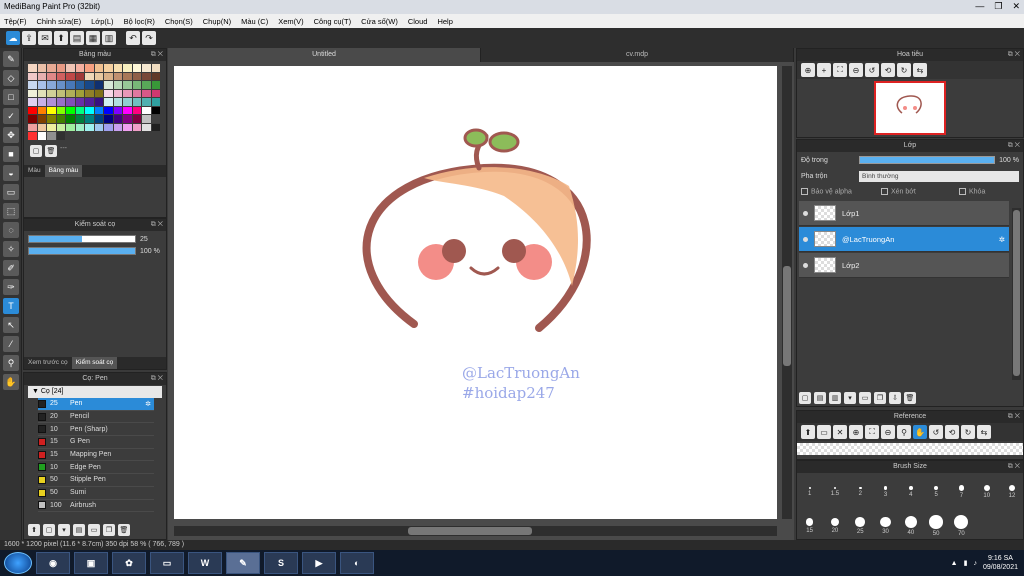 Image resolution: width=1024 pixels, height=576 pixels. I want to click on brush-size-option: 30, so click(885, 526).